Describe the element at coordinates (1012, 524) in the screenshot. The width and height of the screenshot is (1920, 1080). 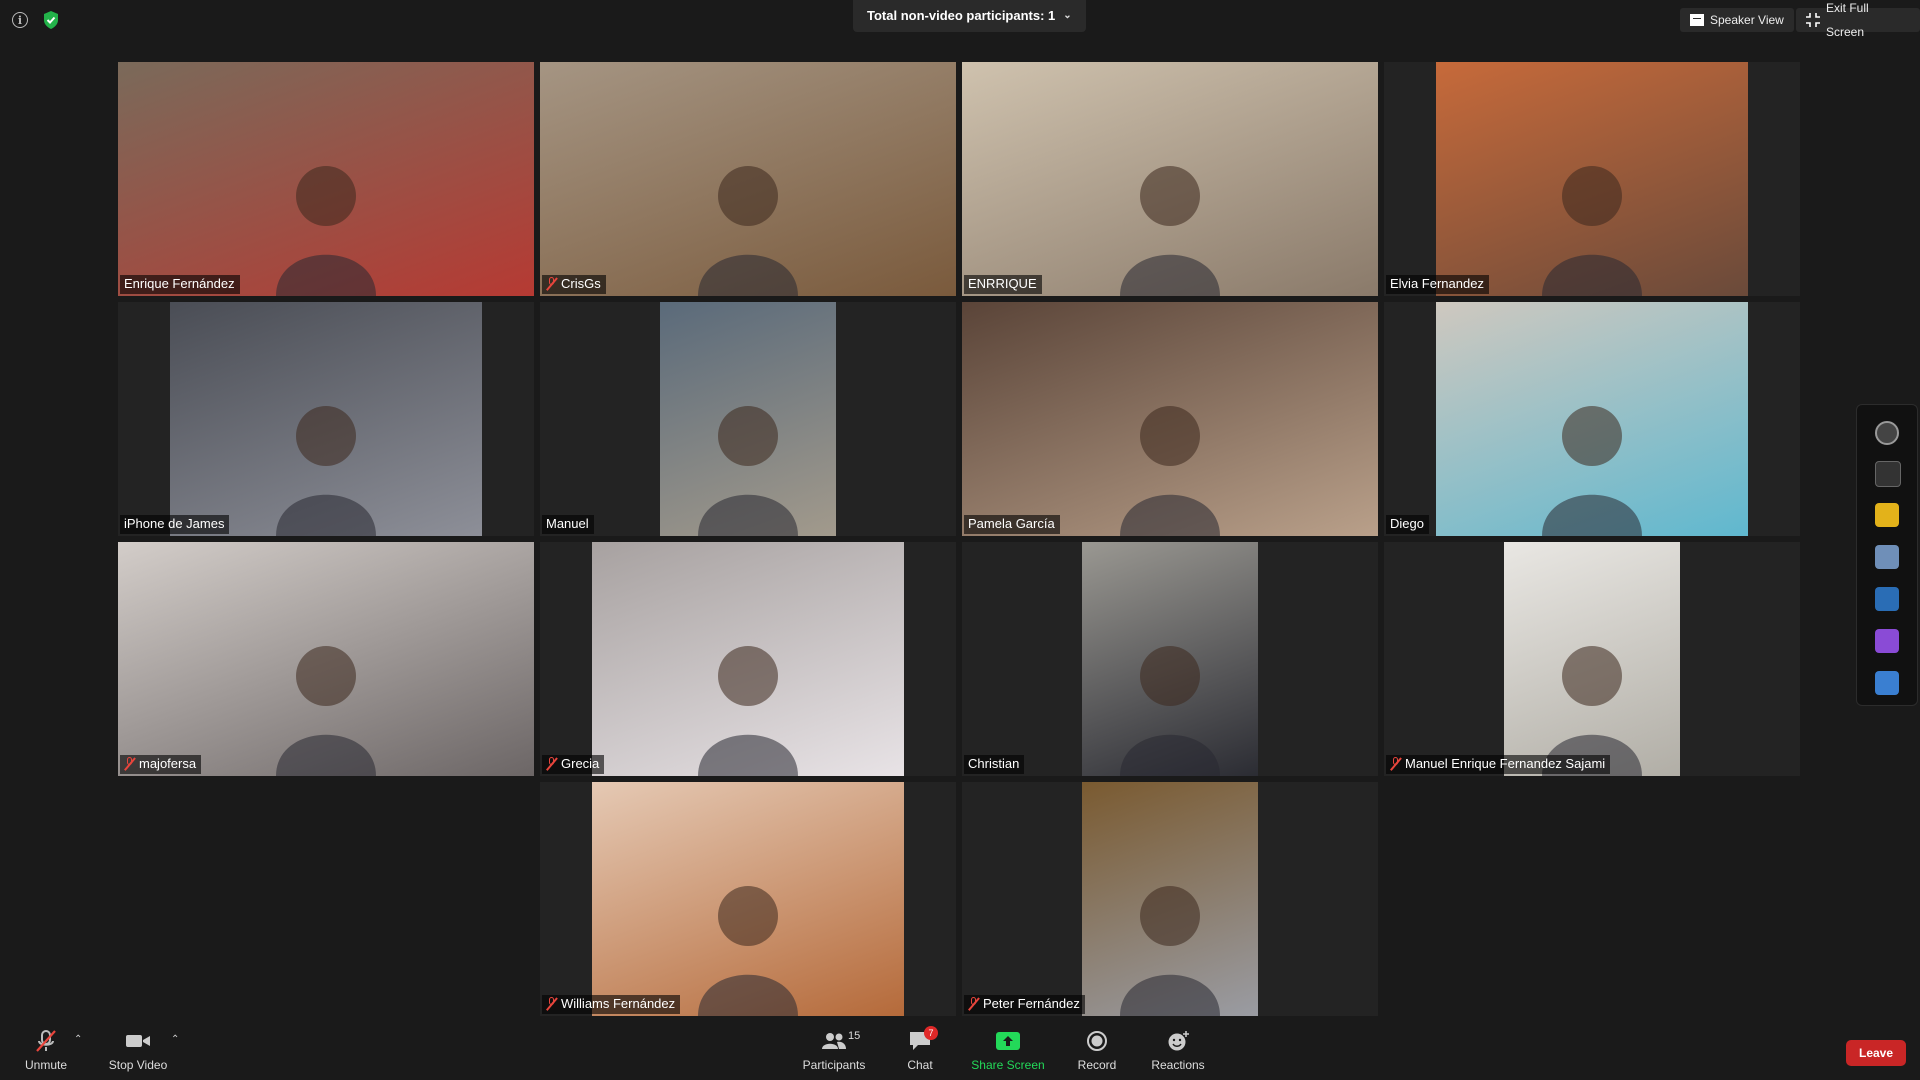
I see `participant-name-tag: Pamela García` at that location.